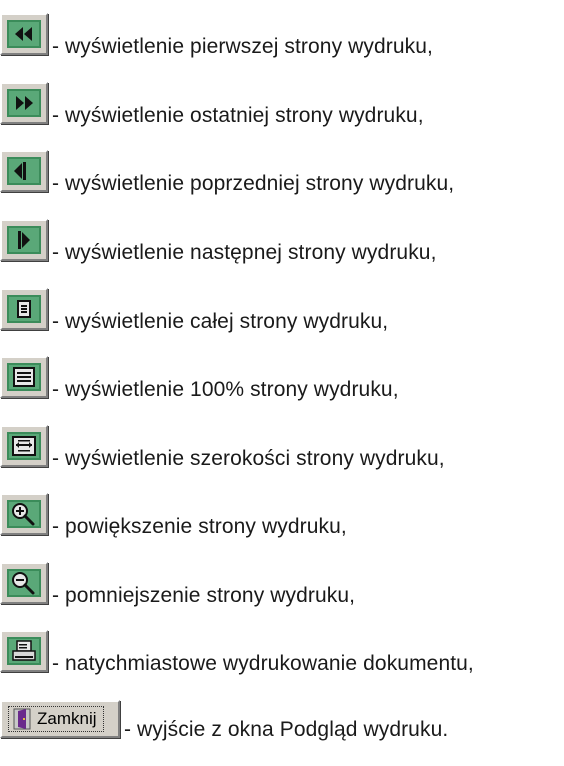  I want to click on zoom-out-button, so click(24, 583).